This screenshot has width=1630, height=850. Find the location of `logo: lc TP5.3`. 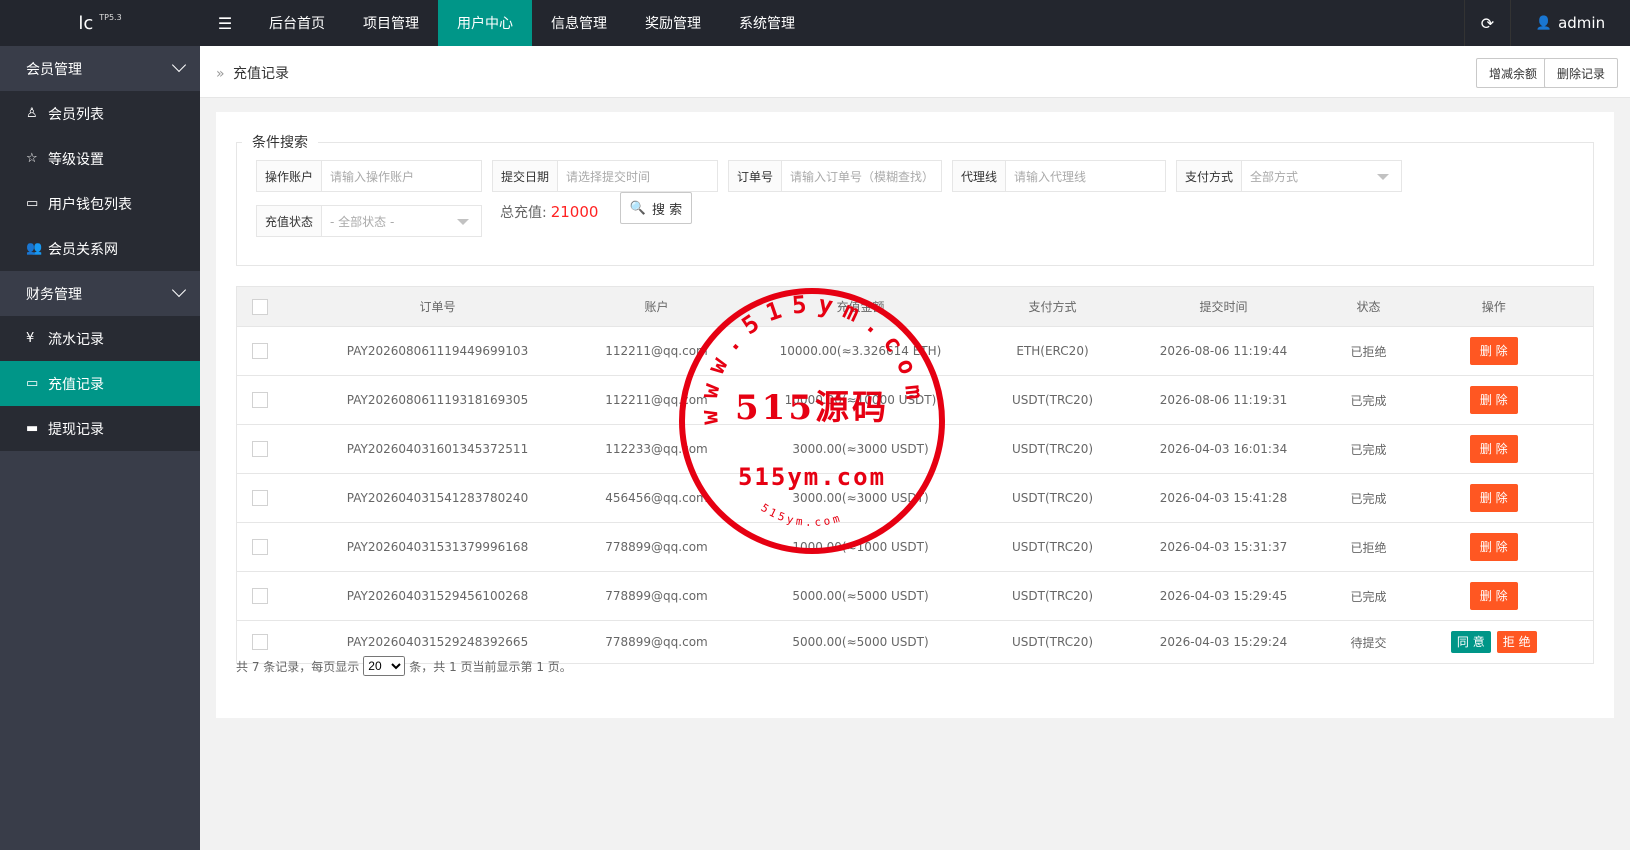

logo: lc TP5.3 is located at coordinates (100, 23).